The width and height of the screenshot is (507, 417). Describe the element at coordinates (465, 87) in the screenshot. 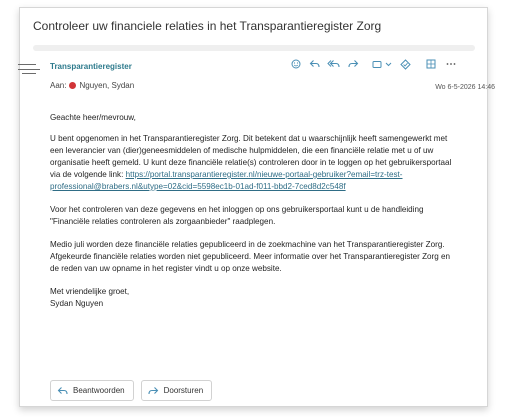

I see `email-date: Wo 6-5-2026 14:46` at that location.